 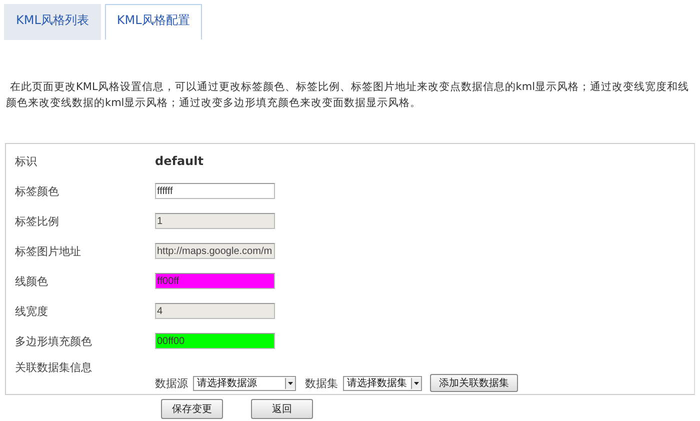 What do you see at coordinates (192, 409) in the screenshot?
I see `action-button: 保存变更` at bounding box center [192, 409].